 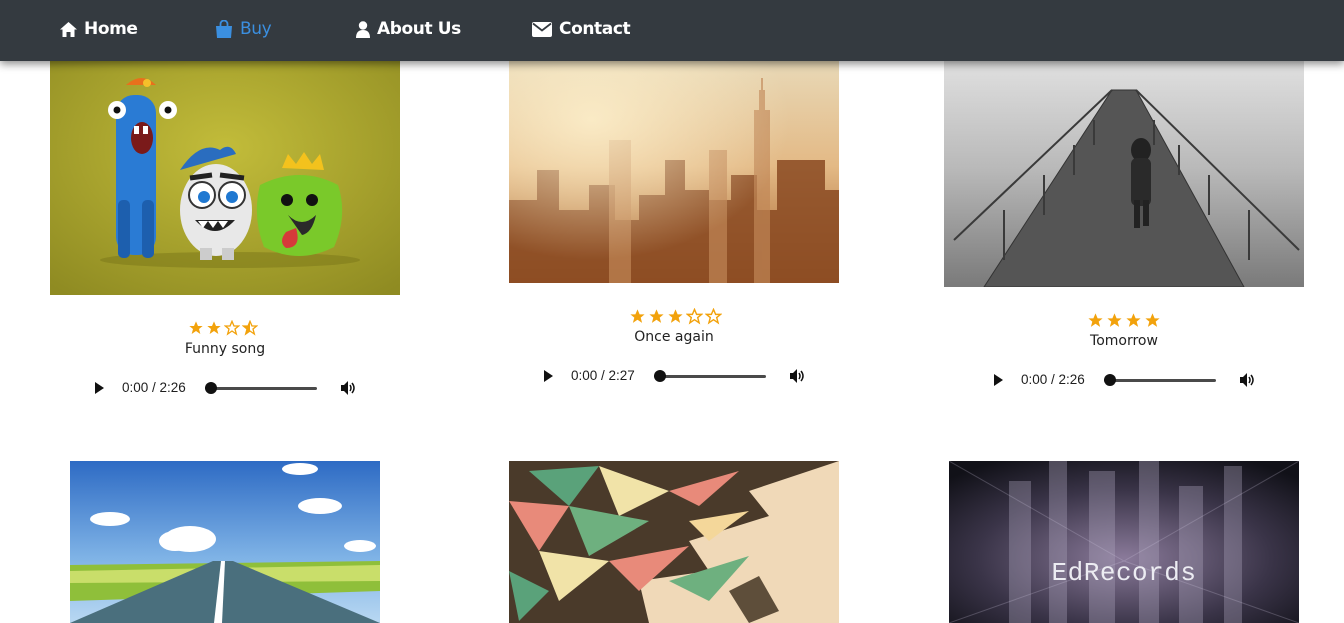 I want to click on album-cover-tomorrow, so click(x=1124, y=168).